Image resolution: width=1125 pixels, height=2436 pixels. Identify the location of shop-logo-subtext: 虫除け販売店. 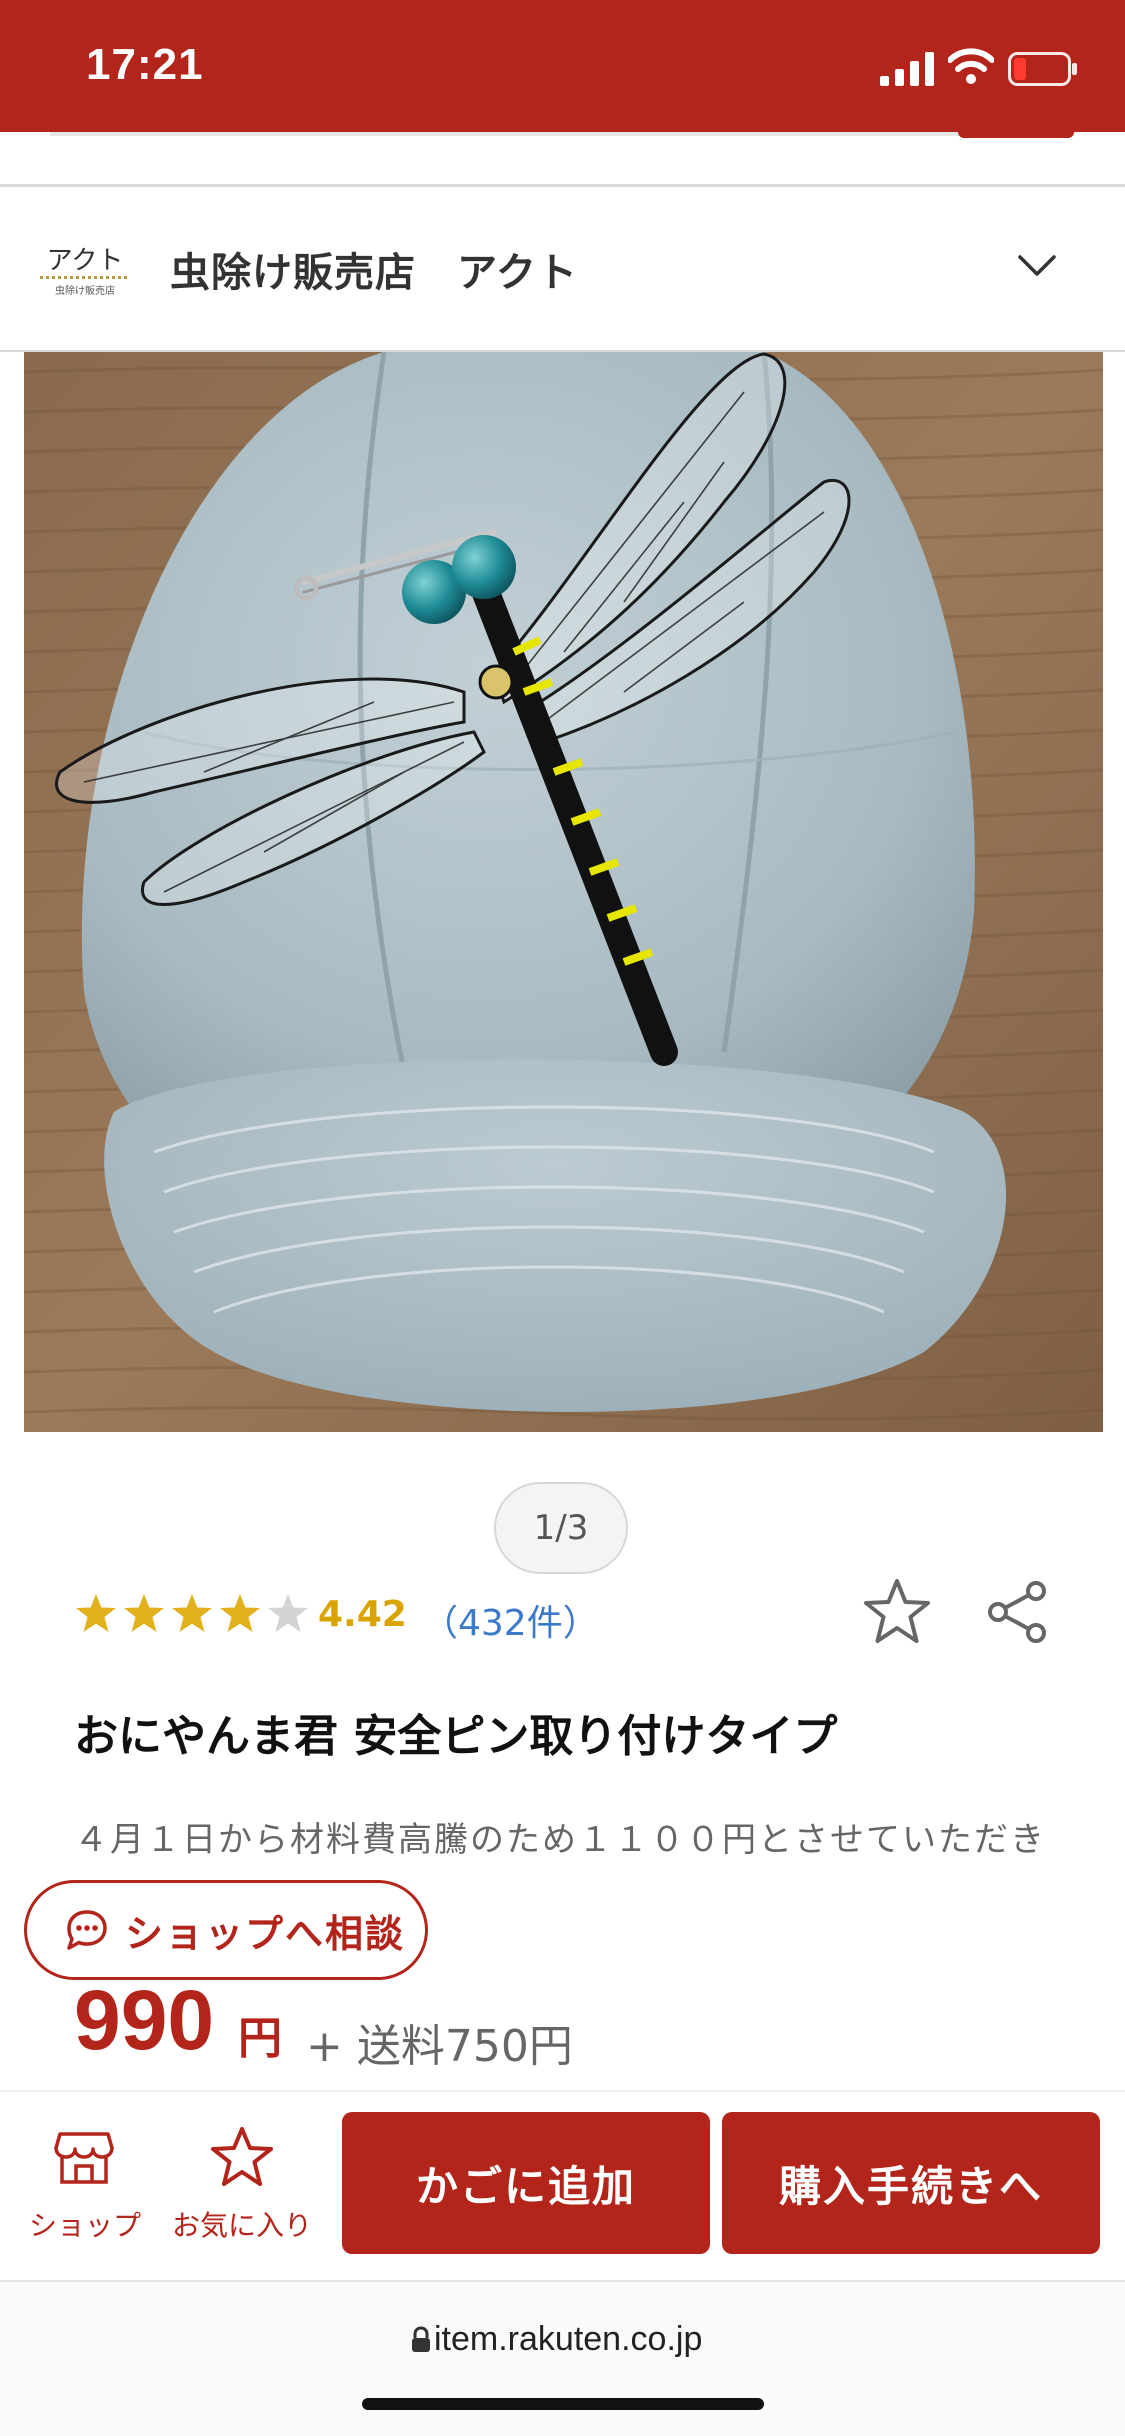
(85, 291).